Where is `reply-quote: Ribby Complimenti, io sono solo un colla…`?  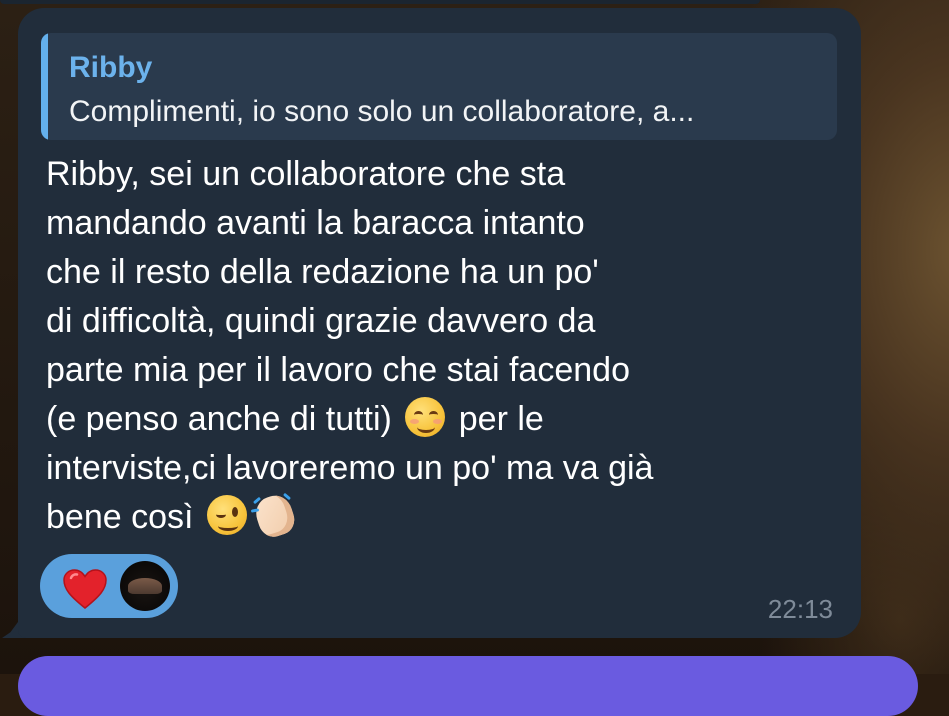 reply-quote: Ribby Complimenti, io sono solo un colla… is located at coordinates (439, 86).